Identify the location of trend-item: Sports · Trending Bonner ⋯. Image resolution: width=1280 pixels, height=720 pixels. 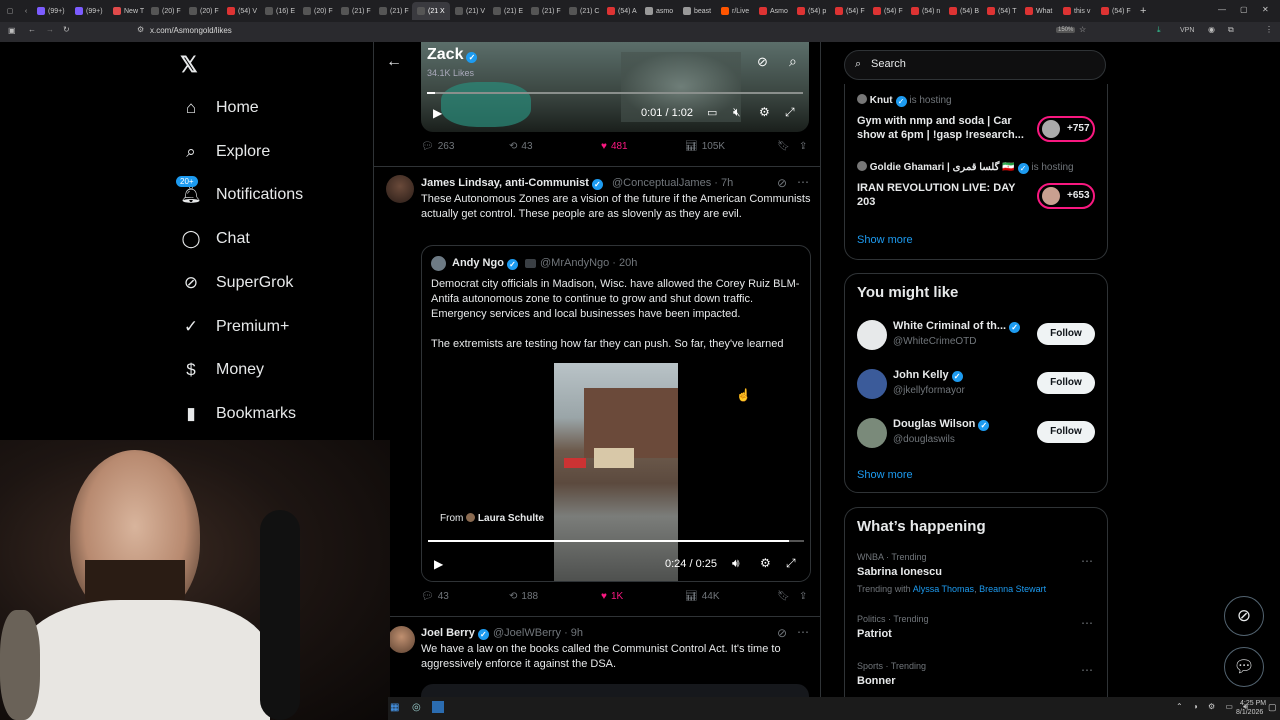
(976, 681).